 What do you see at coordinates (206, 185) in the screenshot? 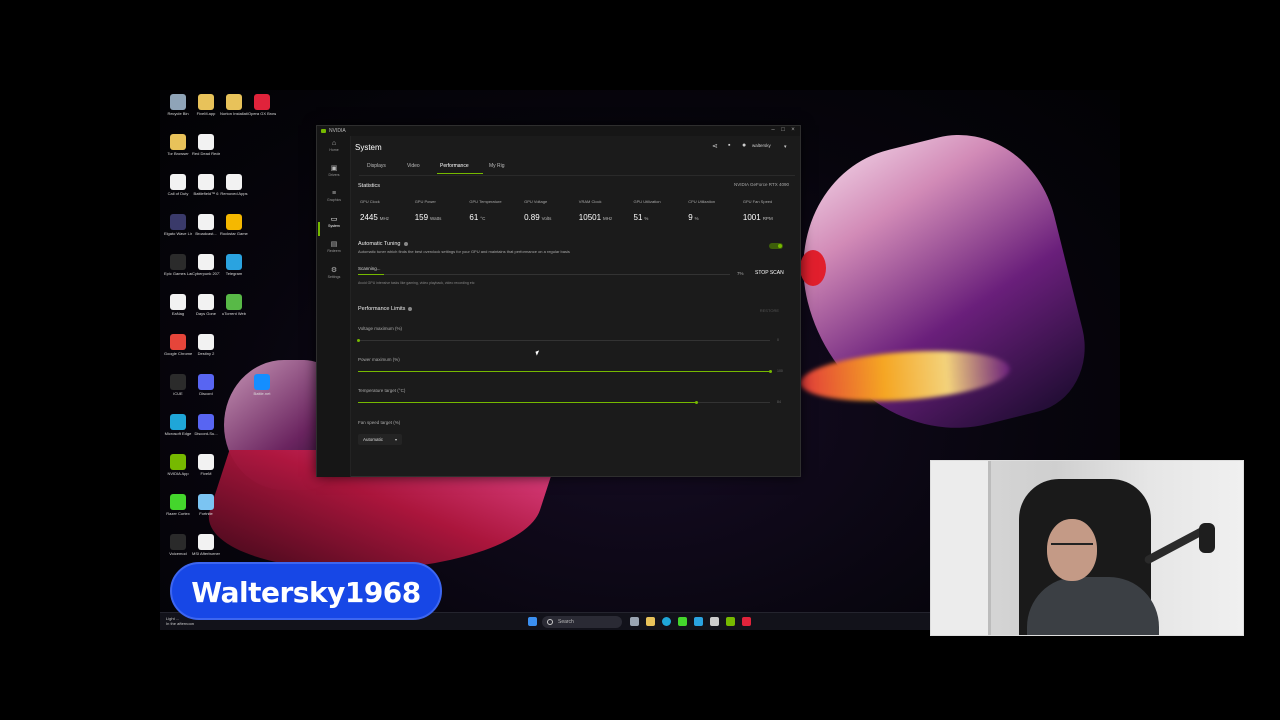
I see `desktop-icon: Battlefield™ 6` at bounding box center [206, 185].